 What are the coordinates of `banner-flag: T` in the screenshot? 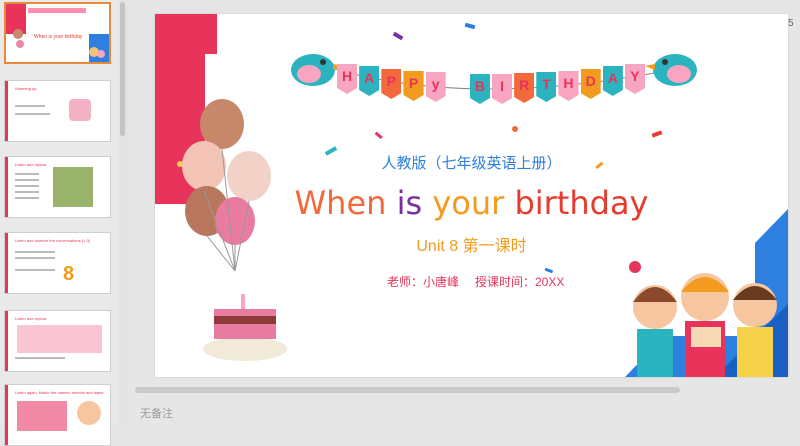 It's located at (546, 87).